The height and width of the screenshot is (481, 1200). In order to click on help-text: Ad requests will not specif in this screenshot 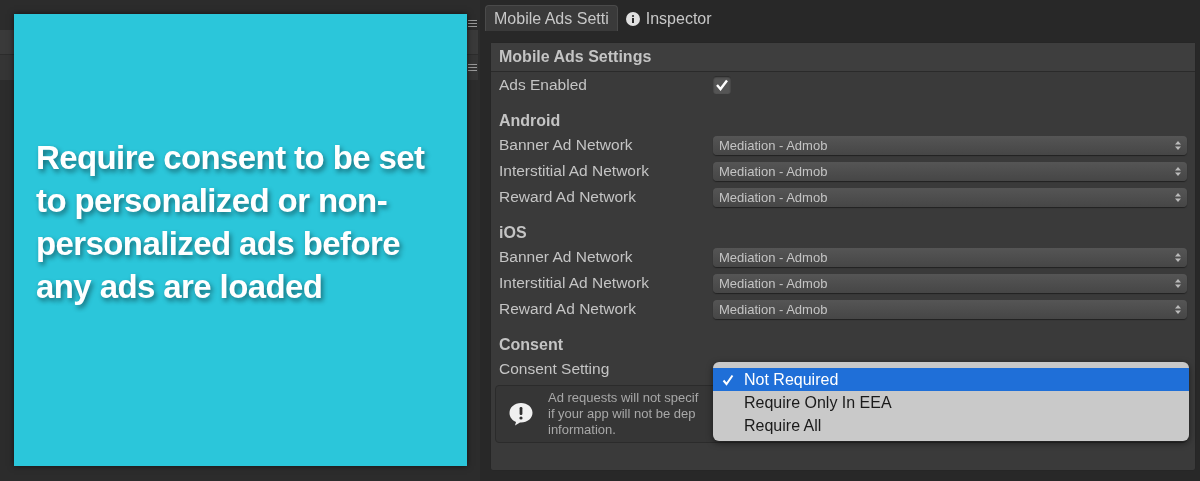, I will do `click(623, 398)`.